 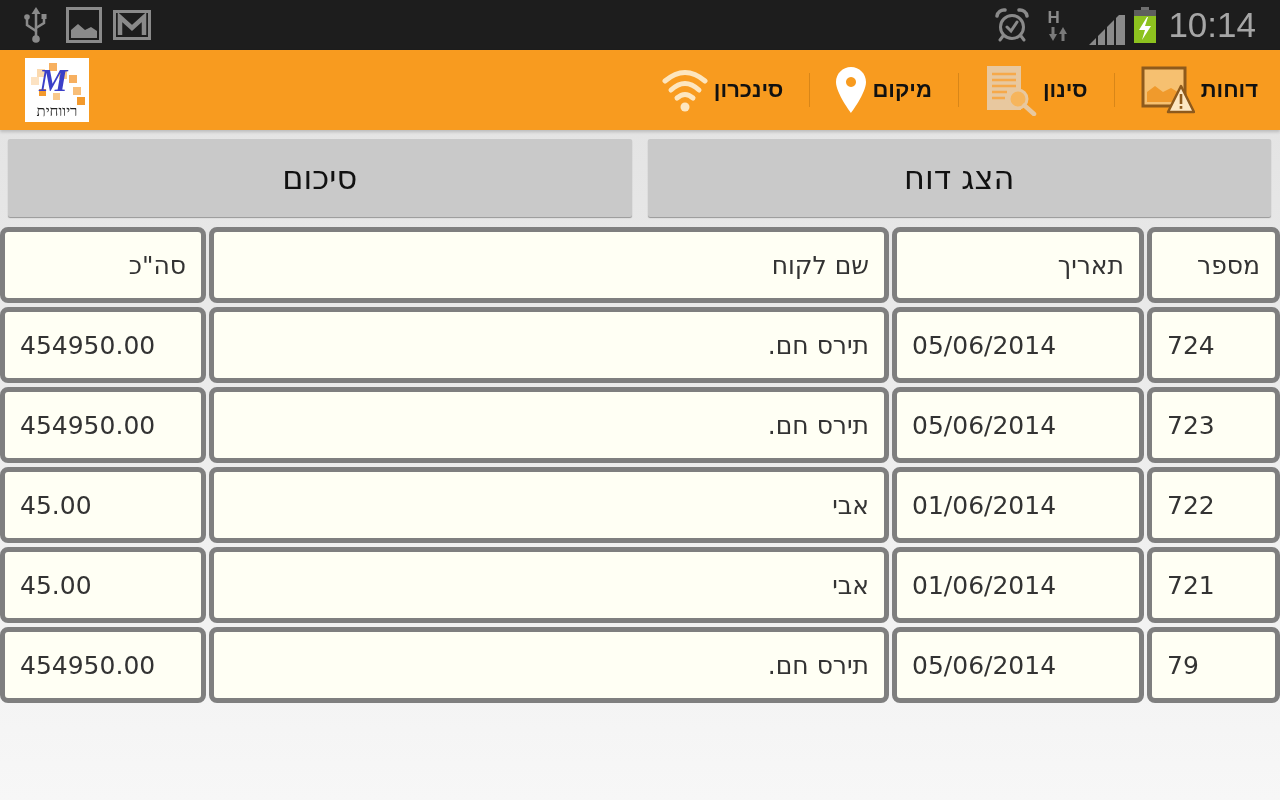 I want to click on table-cell: 723, so click(x=1213, y=425).